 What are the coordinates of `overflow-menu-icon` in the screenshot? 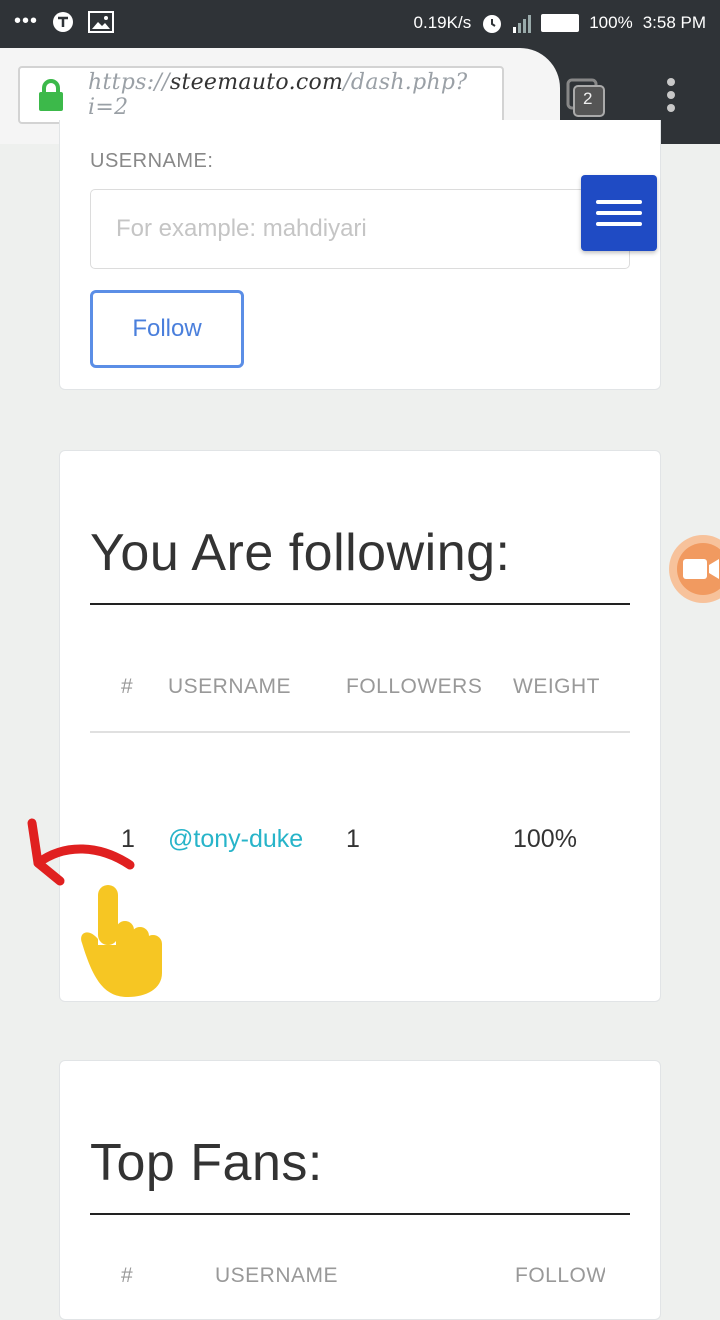 It's located at (671, 98).